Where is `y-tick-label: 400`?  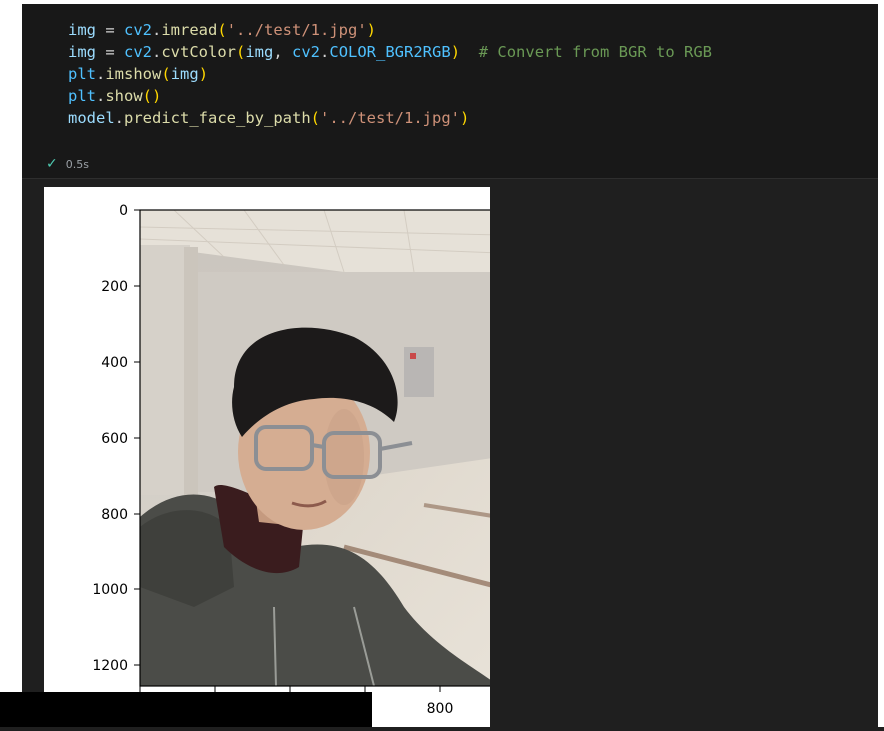 y-tick-label: 400 is located at coordinates (114, 363).